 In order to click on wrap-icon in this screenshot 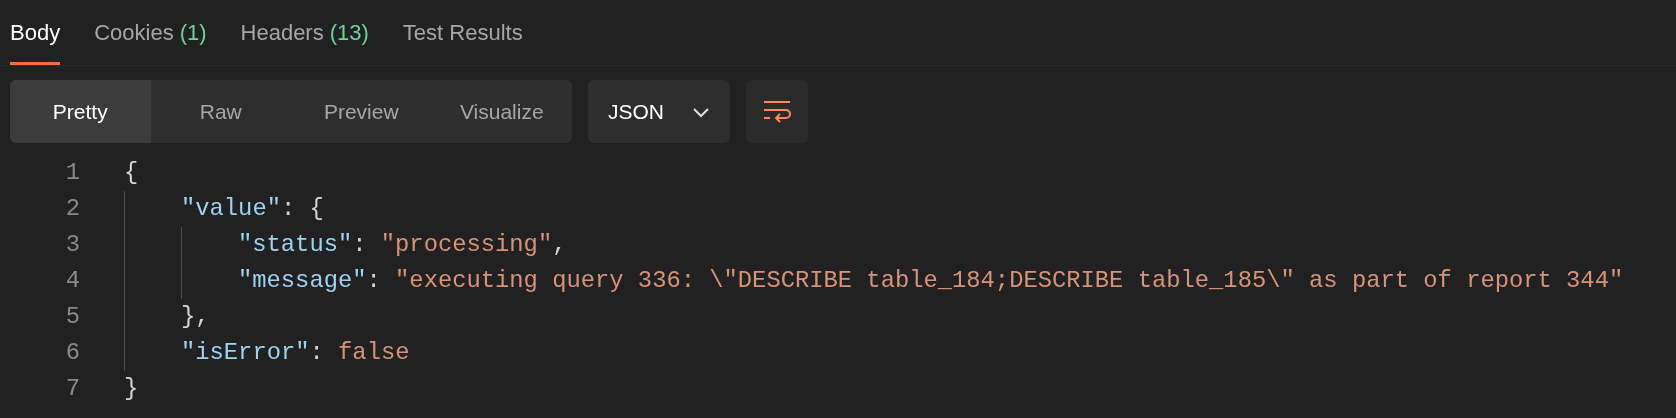, I will do `click(777, 111)`.